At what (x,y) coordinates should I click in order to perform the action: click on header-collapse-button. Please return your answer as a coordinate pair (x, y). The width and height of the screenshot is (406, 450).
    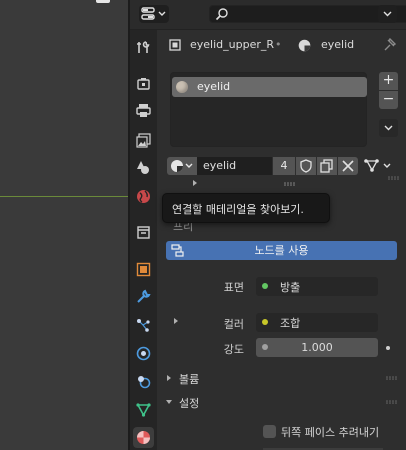
    Looking at the image, I should click on (387, 14).